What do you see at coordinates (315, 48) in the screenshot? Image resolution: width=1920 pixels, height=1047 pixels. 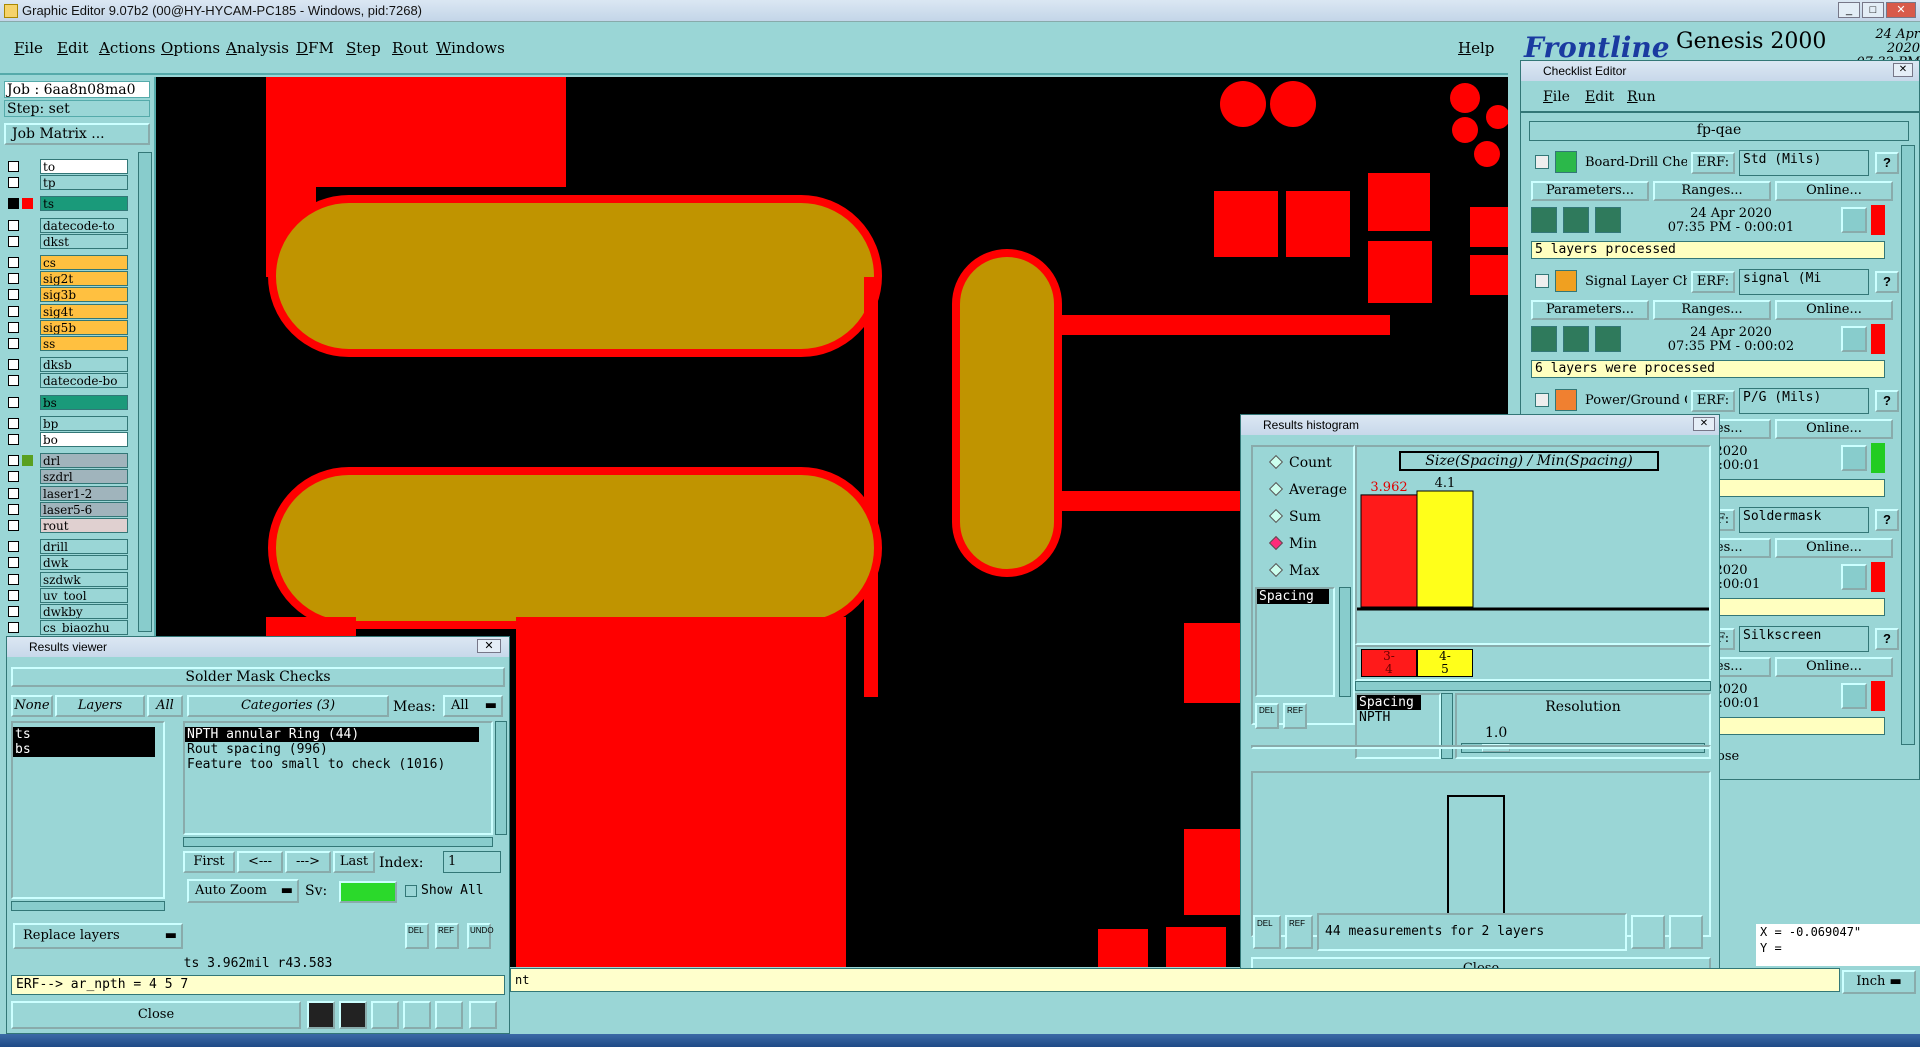 I see `menu-dfm: DFM` at bounding box center [315, 48].